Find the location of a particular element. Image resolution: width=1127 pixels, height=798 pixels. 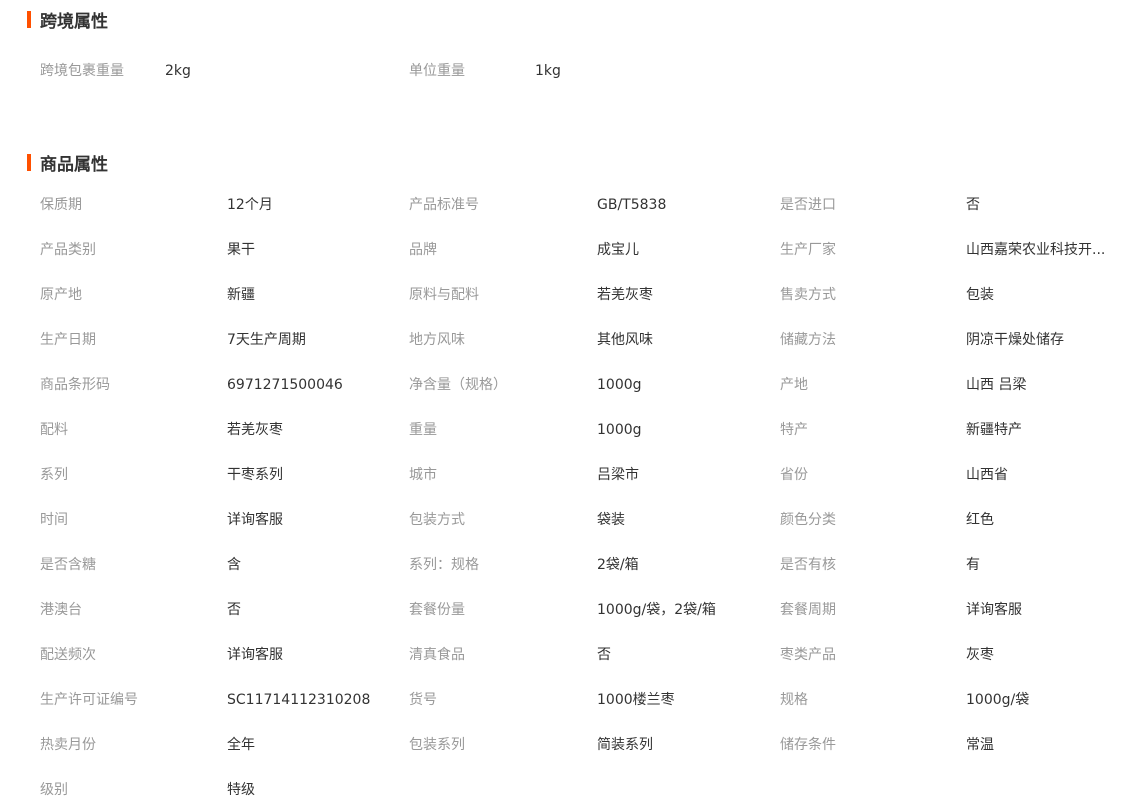

attr-value: 新疆特产 is located at coordinates (994, 430).